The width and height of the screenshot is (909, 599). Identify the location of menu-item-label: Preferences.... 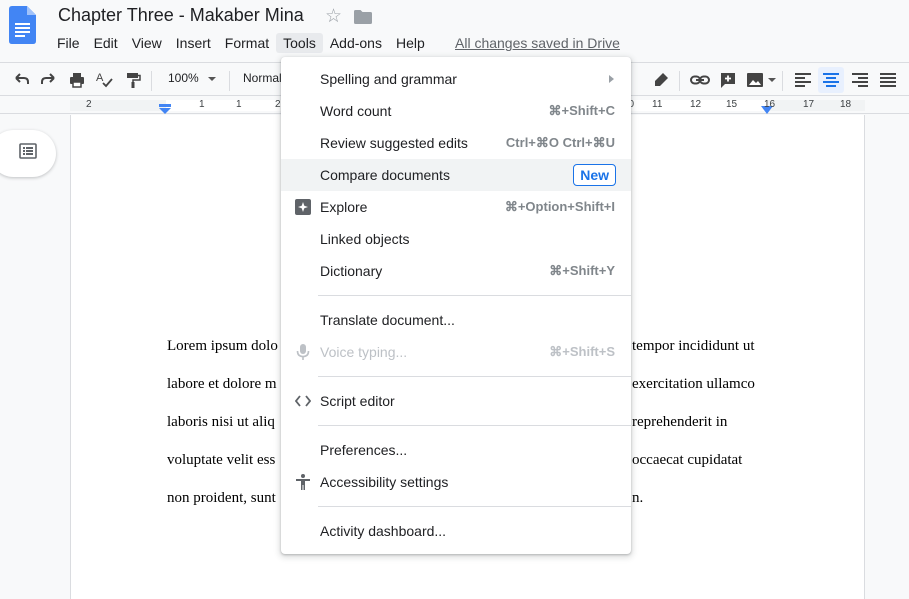
(364, 450).